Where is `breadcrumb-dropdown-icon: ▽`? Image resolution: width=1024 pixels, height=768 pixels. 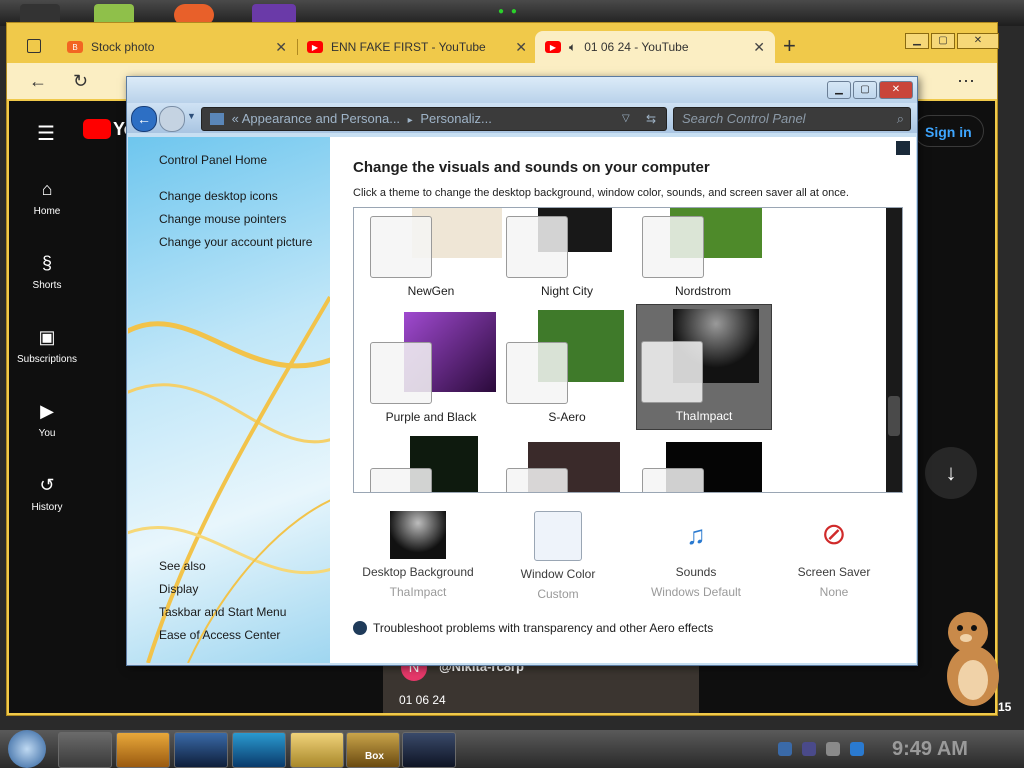 breadcrumb-dropdown-icon: ▽ is located at coordinates (626, 119).